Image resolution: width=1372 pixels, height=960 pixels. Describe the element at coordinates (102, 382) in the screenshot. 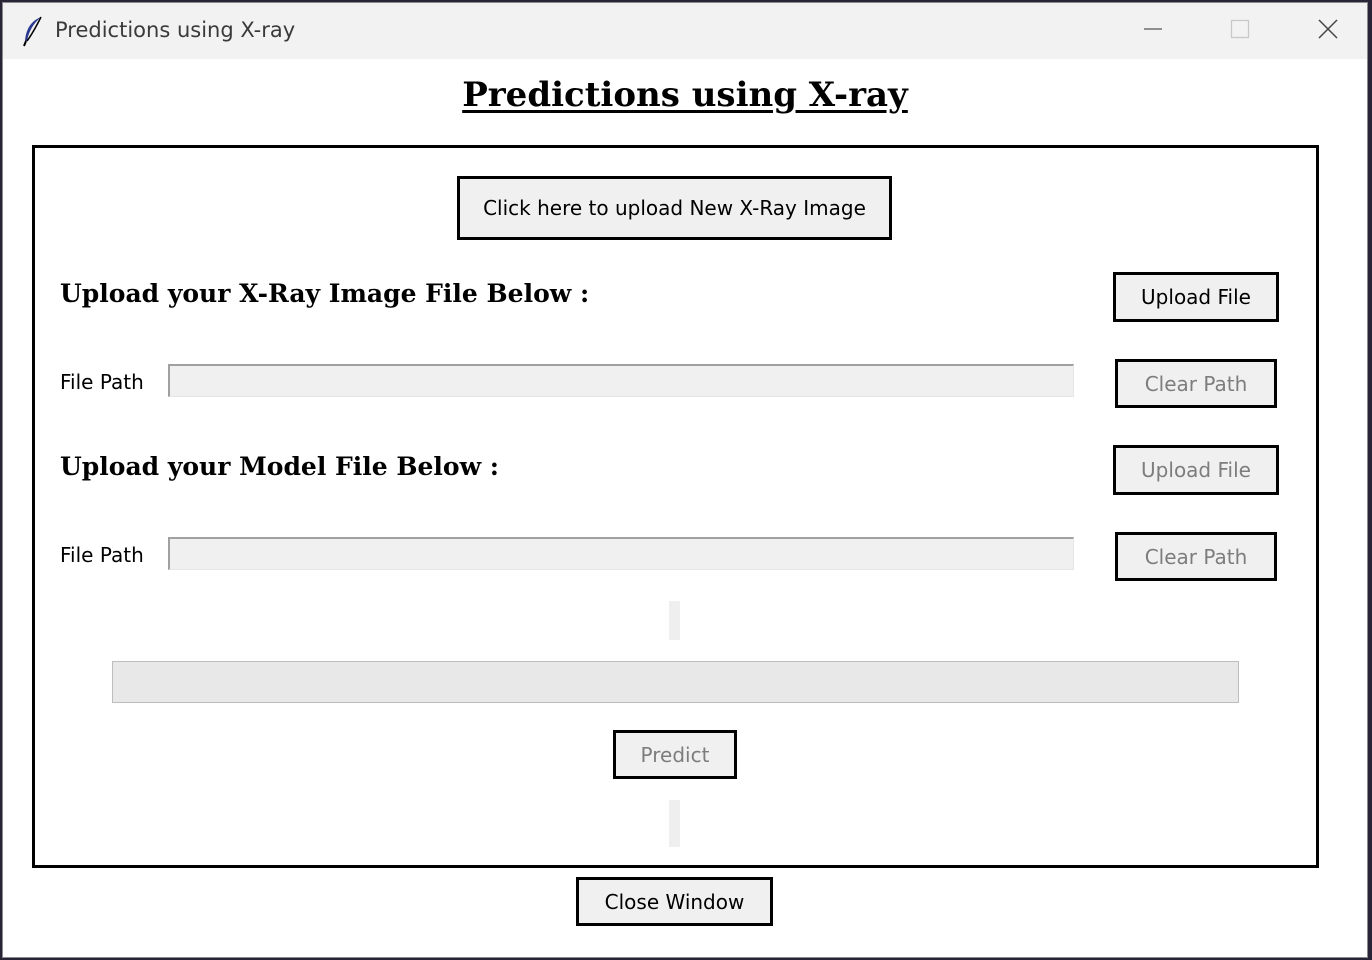

I see `image-path-label: File Path` at that location.